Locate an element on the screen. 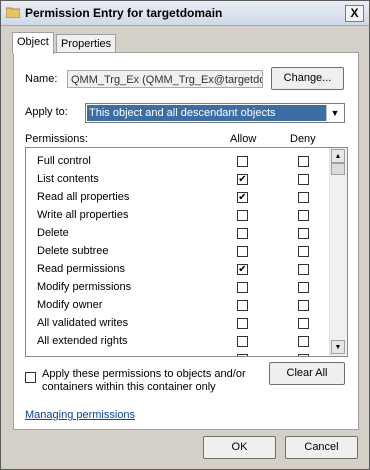  name-field: QMM_Trg_Ex (QMM_Trg_Ex@targetdo is located at coordinates (165, 79).